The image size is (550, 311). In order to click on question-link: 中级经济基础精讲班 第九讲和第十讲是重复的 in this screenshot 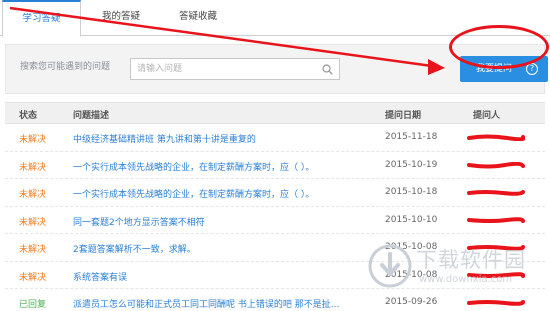, I will do `click(164, 138)`.